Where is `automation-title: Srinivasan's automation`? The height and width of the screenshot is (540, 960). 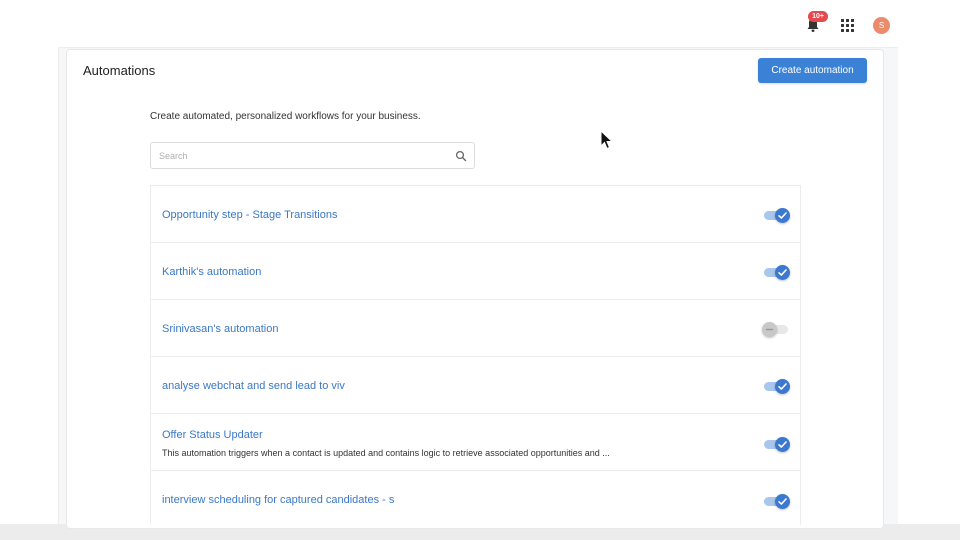
automation-title: Srinivasan's automation is located at coordinates (220, 329).